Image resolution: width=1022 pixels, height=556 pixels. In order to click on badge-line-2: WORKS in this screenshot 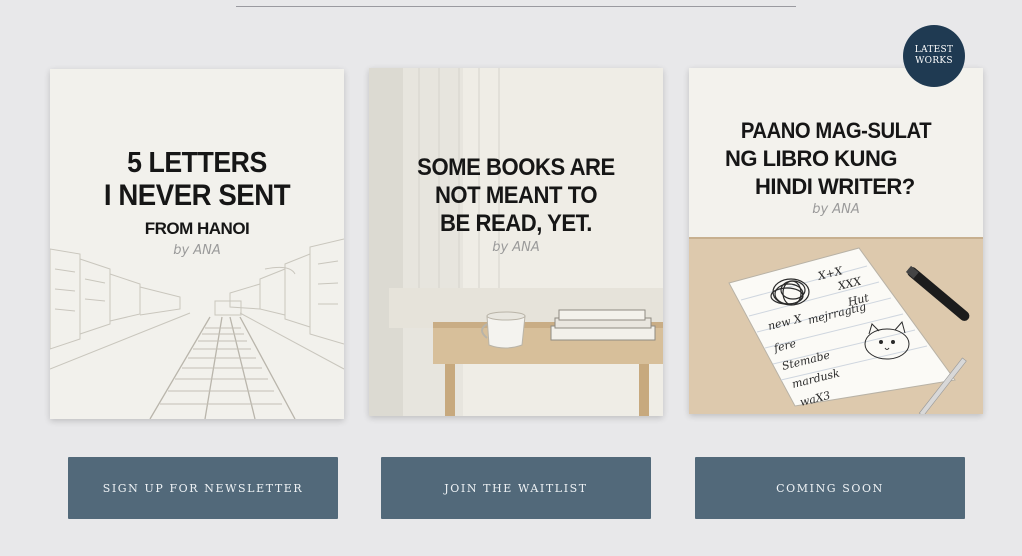, I will do `click(934, 61)`.